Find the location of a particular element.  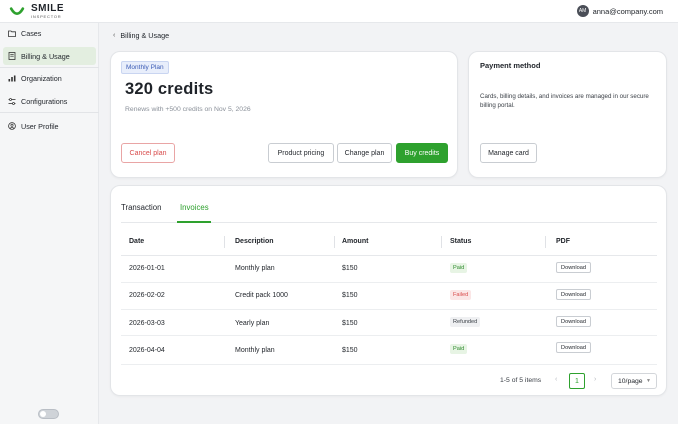

user-email: anna@company.com is located at coordinates (628, 11).